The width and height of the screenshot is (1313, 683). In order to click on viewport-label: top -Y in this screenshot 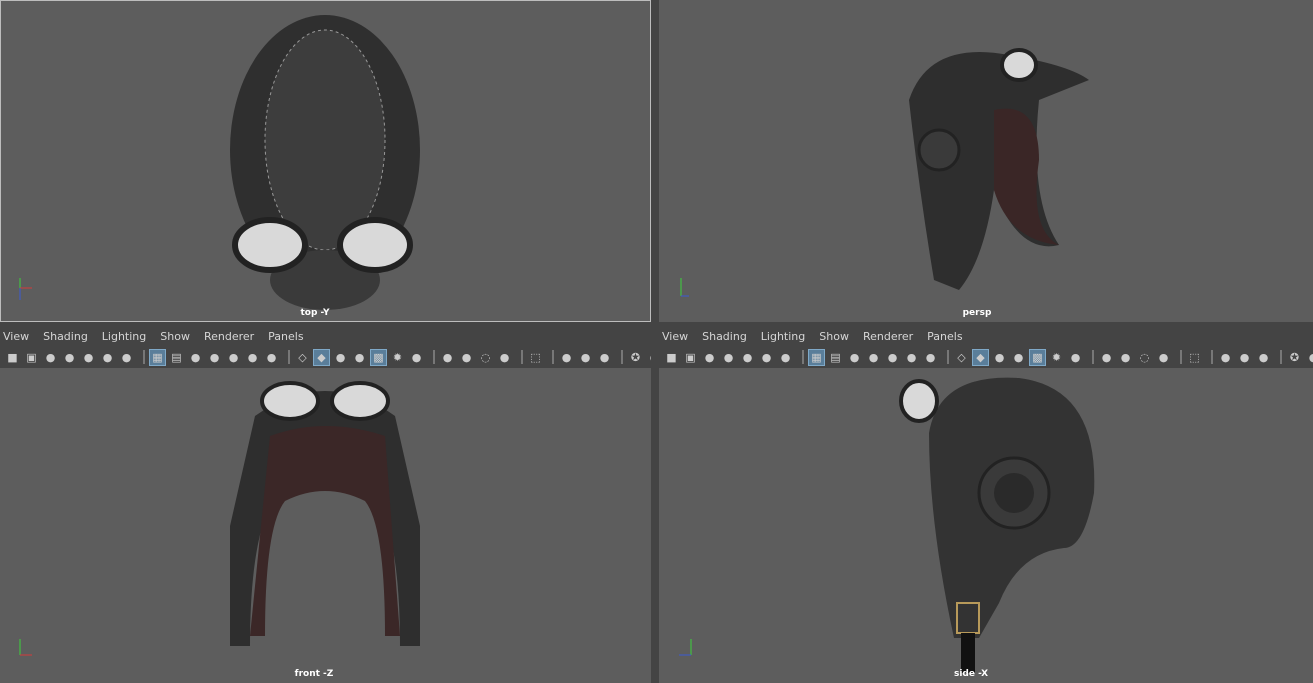, I will do `click(315, 313)`.